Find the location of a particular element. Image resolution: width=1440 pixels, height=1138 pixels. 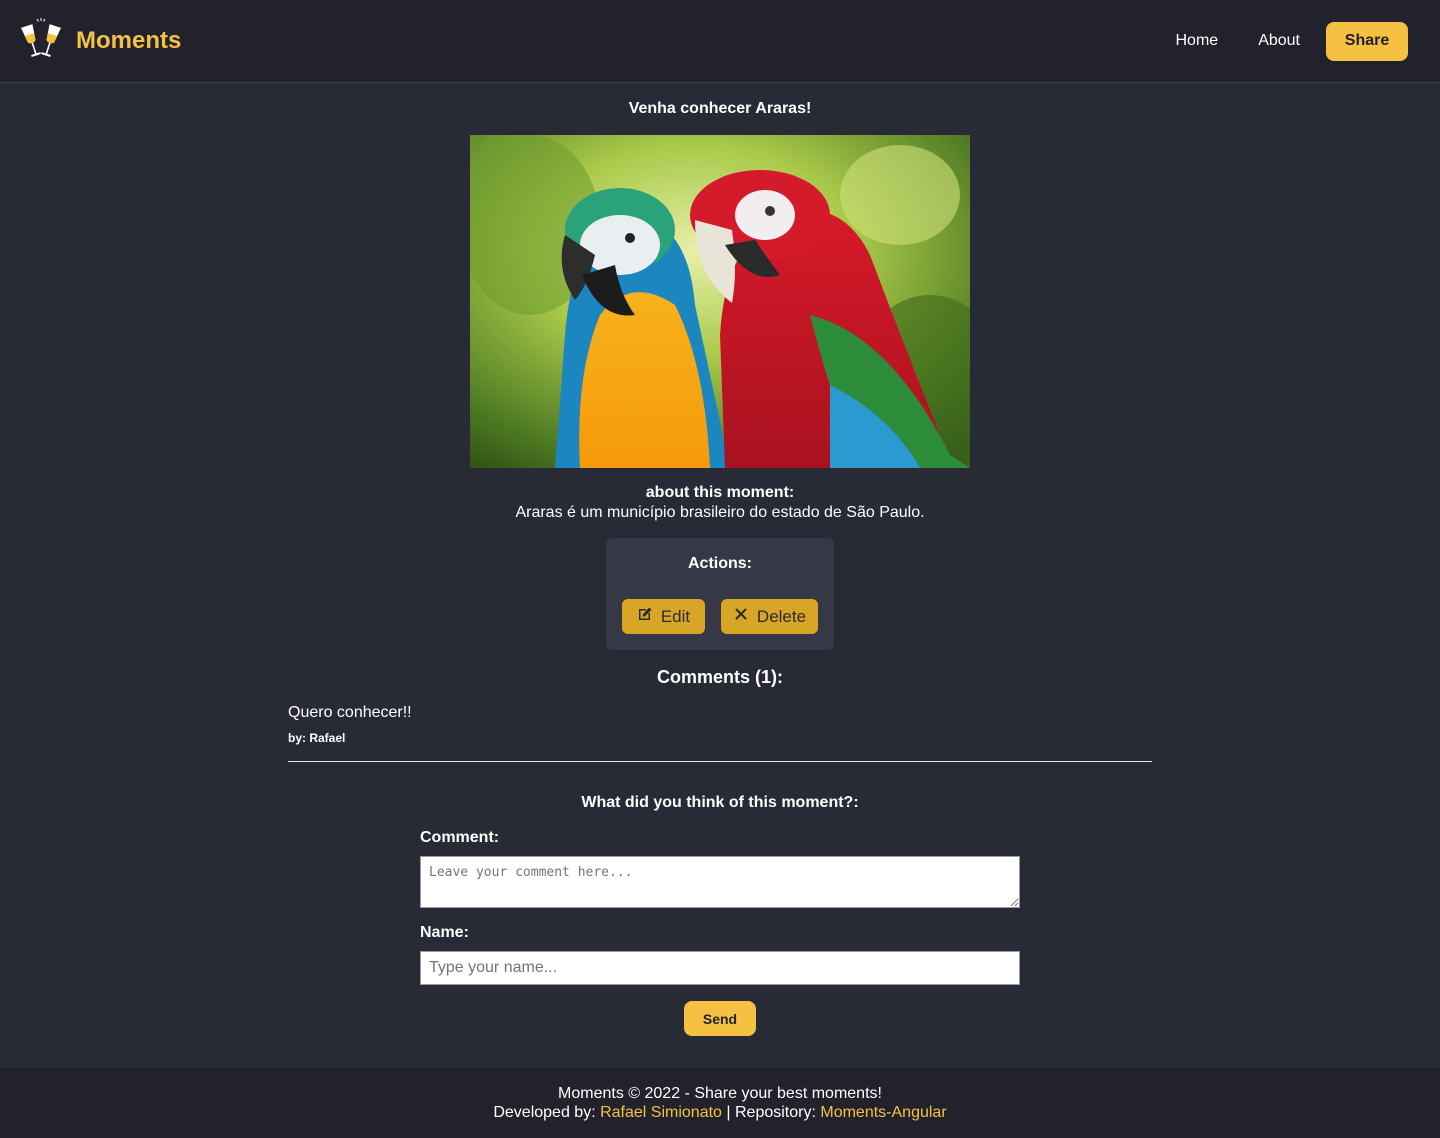

comment-text: Quero conhecer!! is located at coordinates (350, 712).